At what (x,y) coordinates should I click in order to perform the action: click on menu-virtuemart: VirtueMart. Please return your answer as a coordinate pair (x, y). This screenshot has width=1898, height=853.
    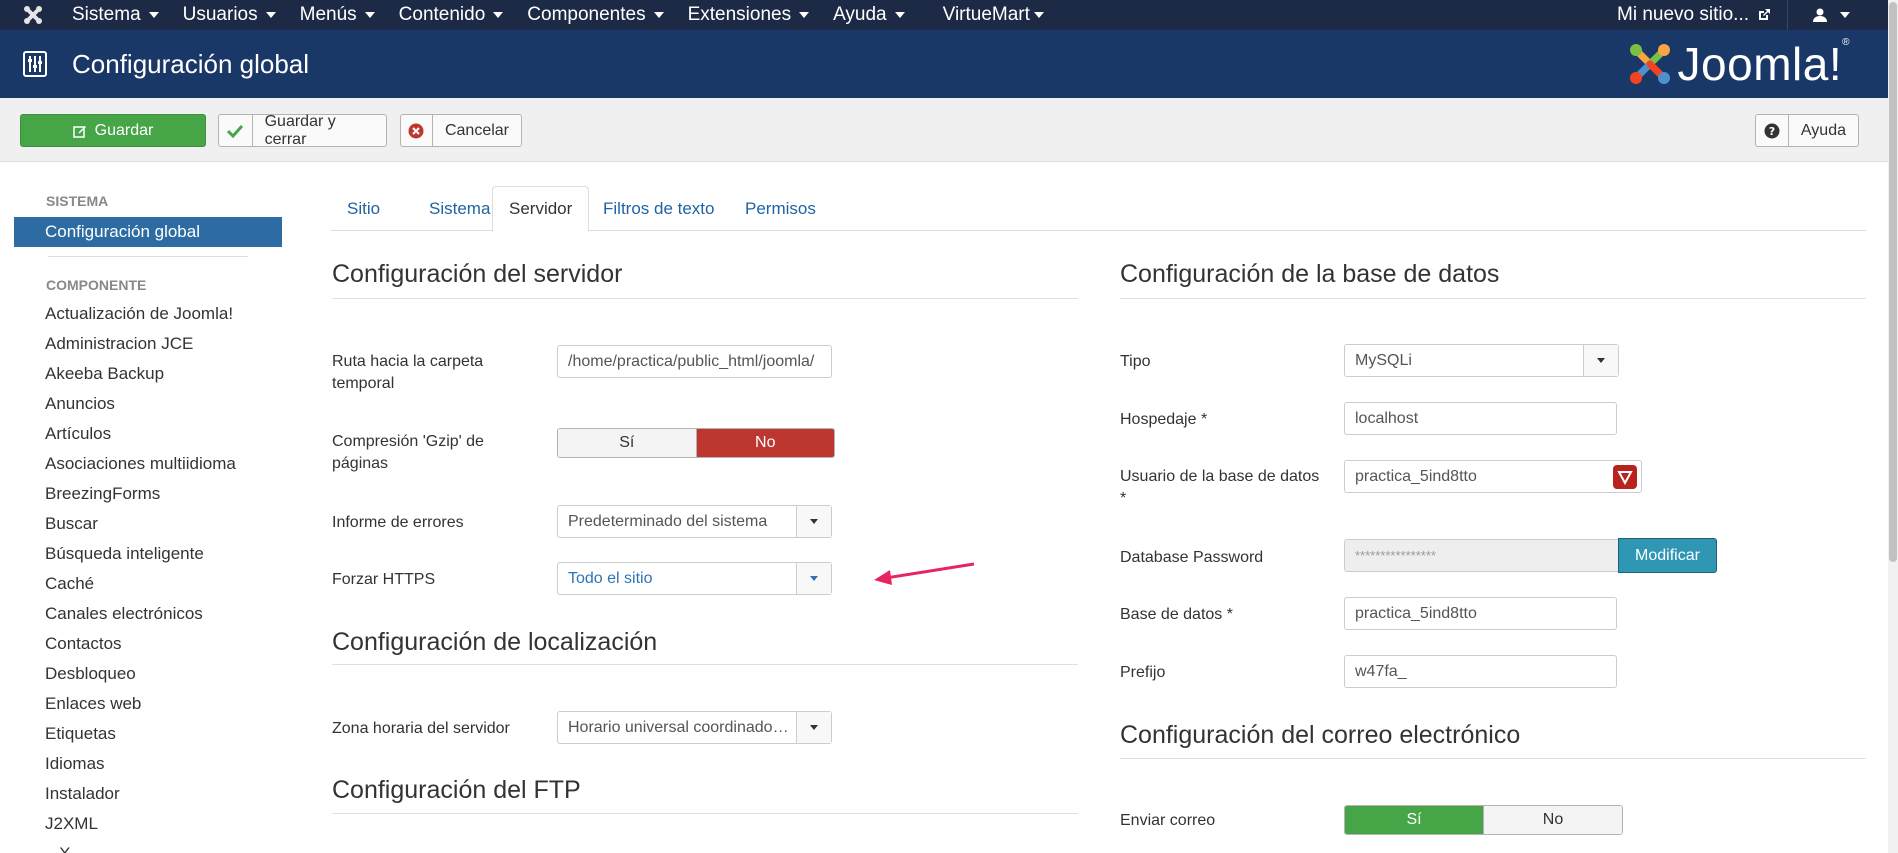
    Looking at the image, I should click on (993, 15).